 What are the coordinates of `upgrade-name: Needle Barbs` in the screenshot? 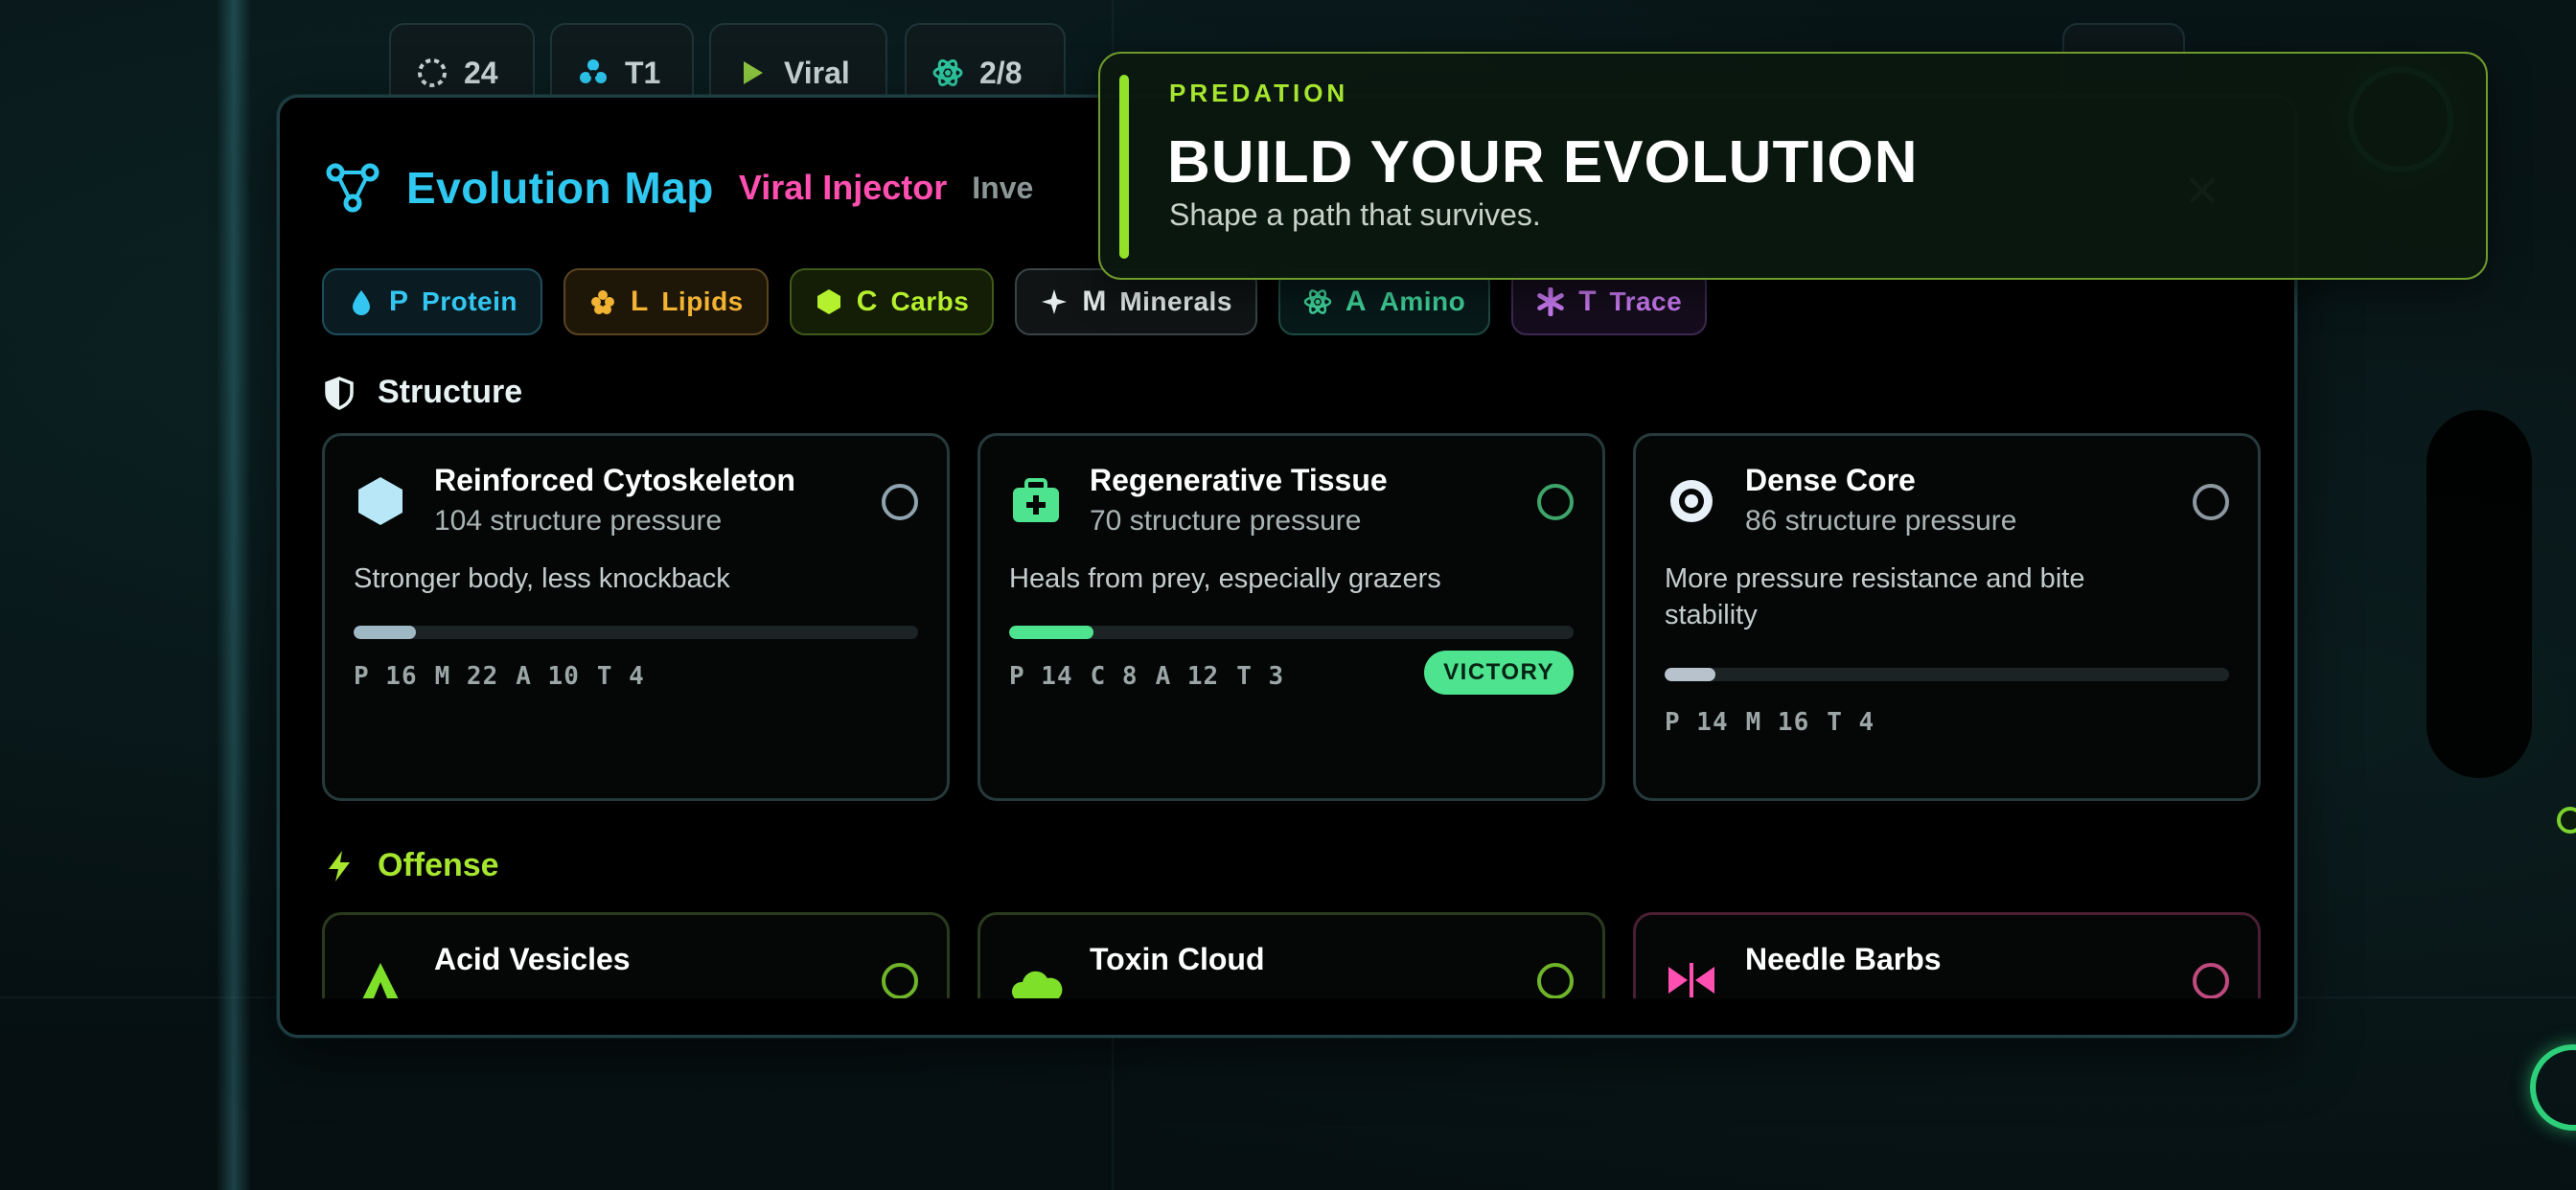 It's located at (1843, 959).